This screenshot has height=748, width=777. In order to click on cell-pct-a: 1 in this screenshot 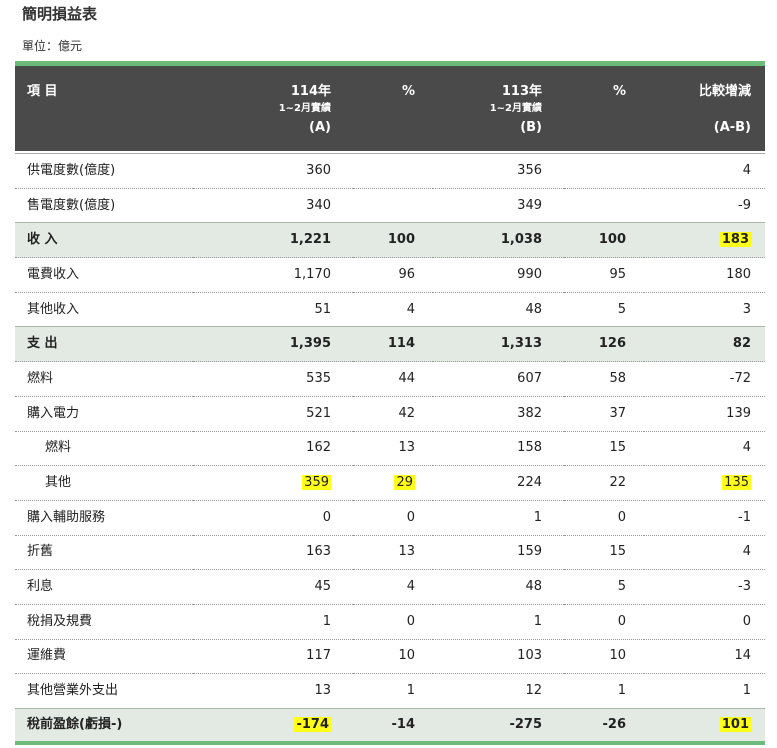, I will do `click(393, 691)`.